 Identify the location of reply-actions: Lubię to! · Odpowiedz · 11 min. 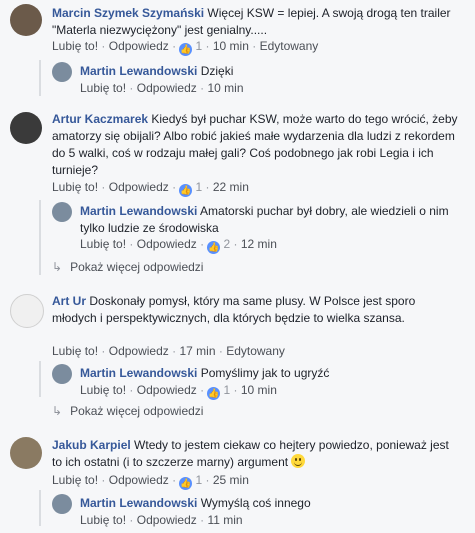
(161, 520).